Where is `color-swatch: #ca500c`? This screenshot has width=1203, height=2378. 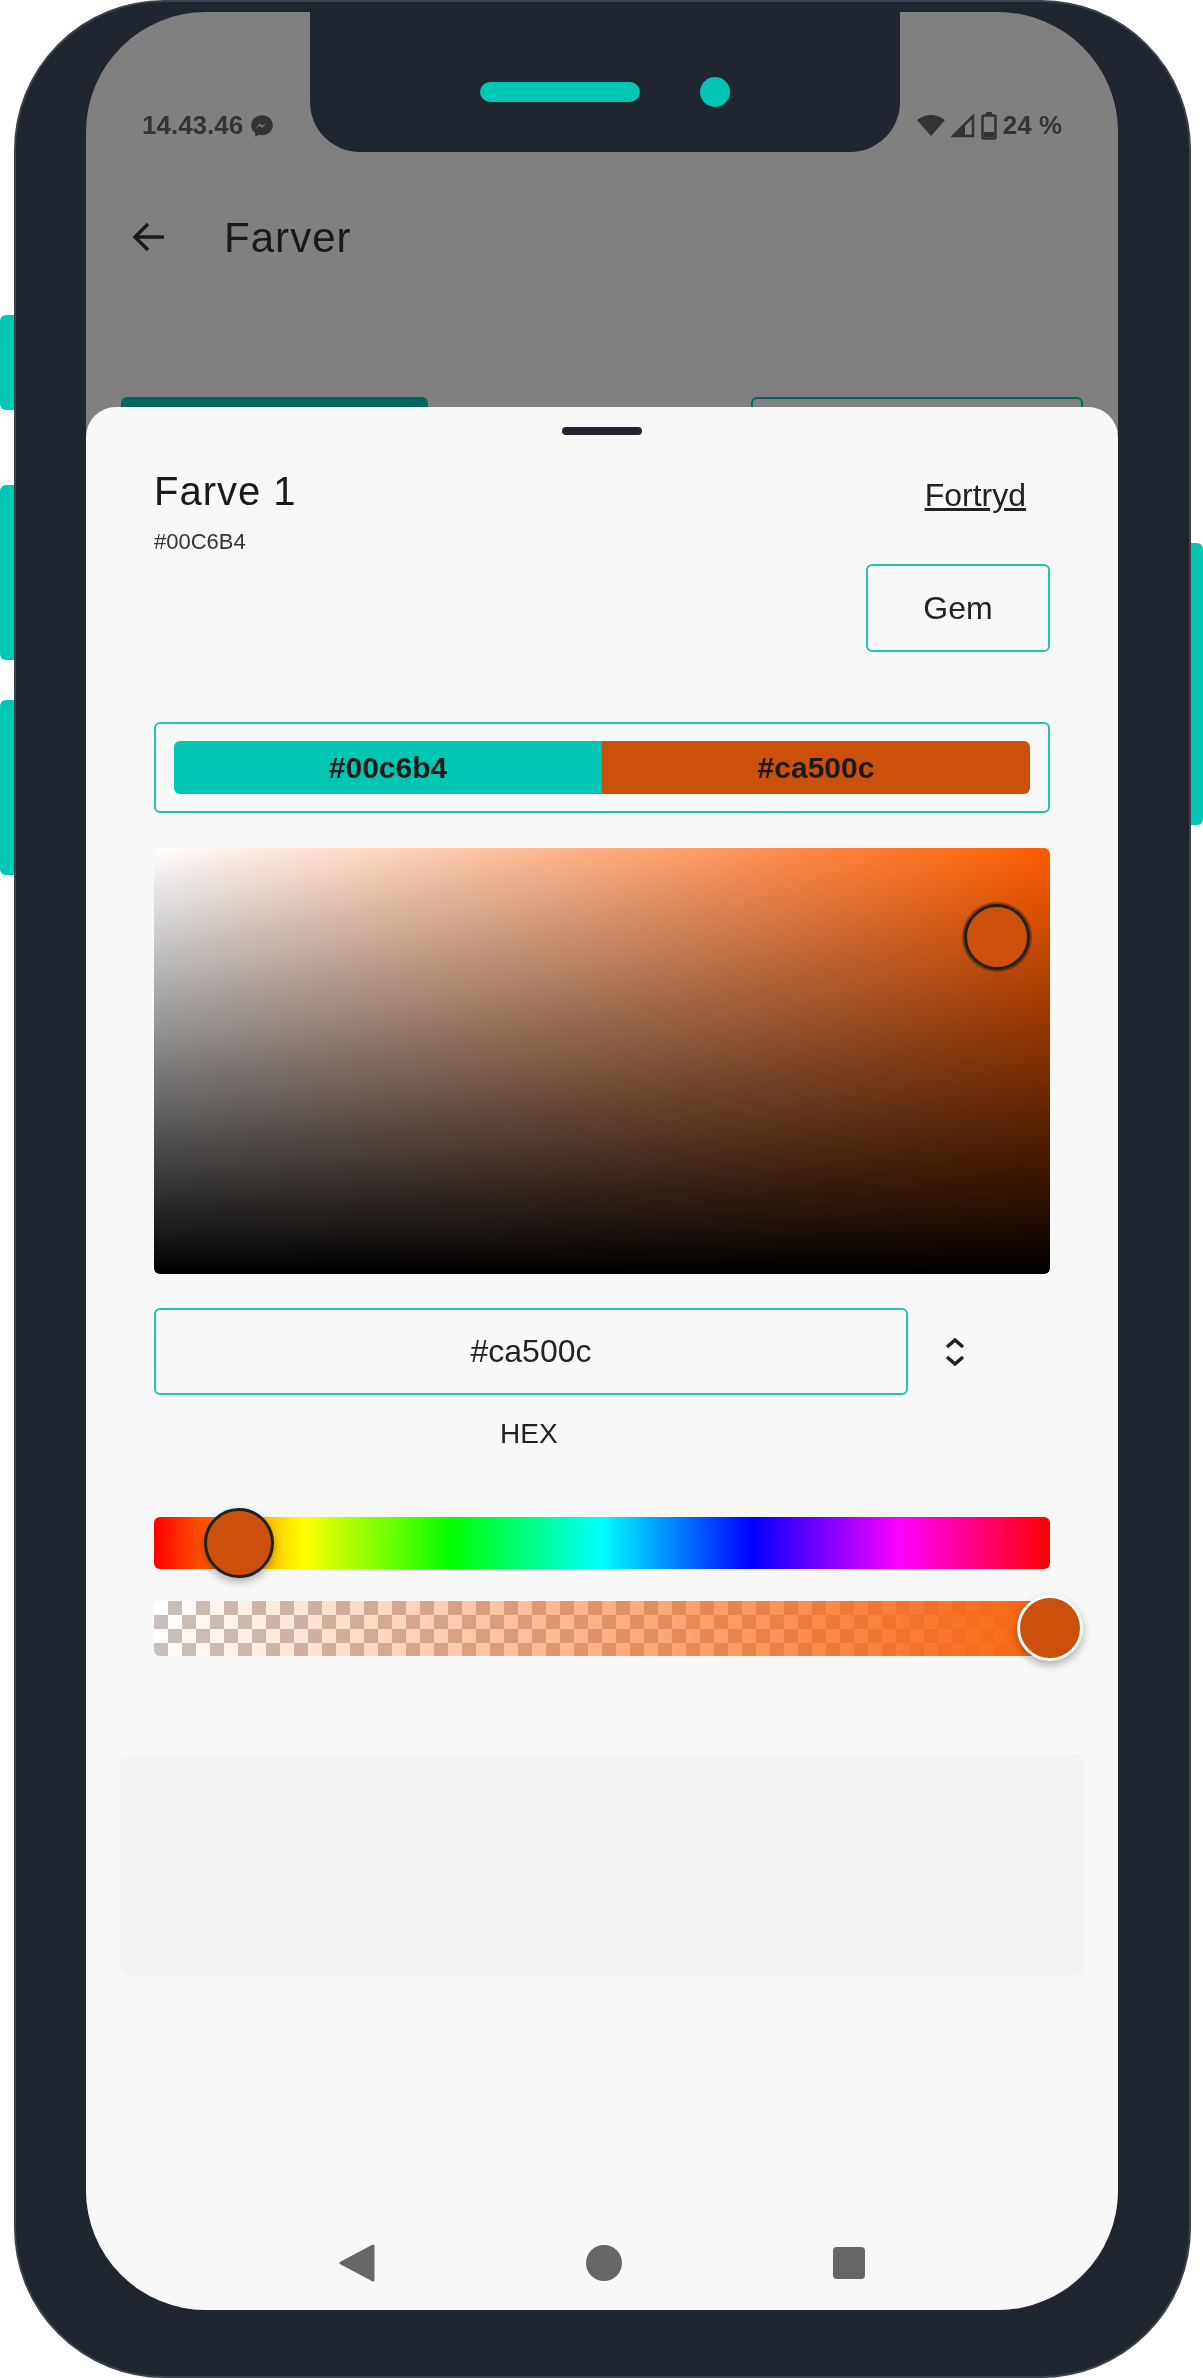
color-swatch: #ca500c is located at coordinates (816, 767).